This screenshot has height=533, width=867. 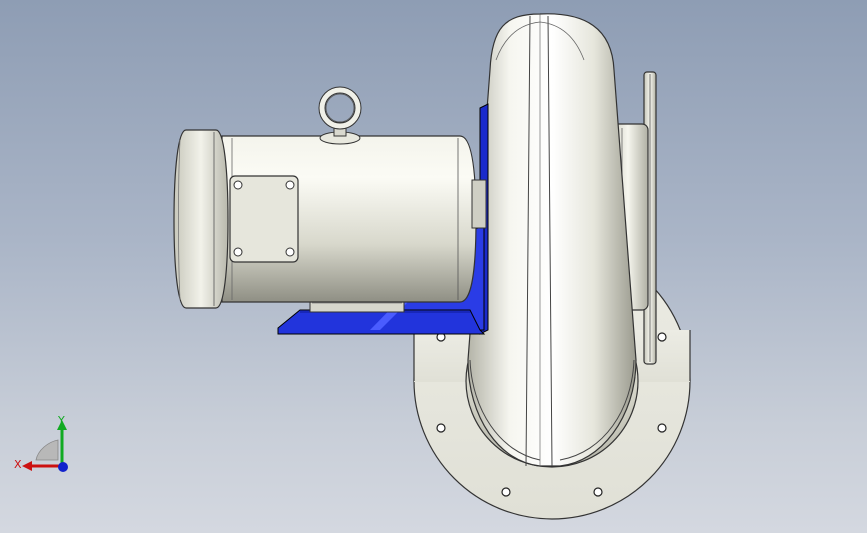 What do you see at coordinates (63, 467) in the screenshot?
I see `z-axis-dot` at bounding box center [63, 467].